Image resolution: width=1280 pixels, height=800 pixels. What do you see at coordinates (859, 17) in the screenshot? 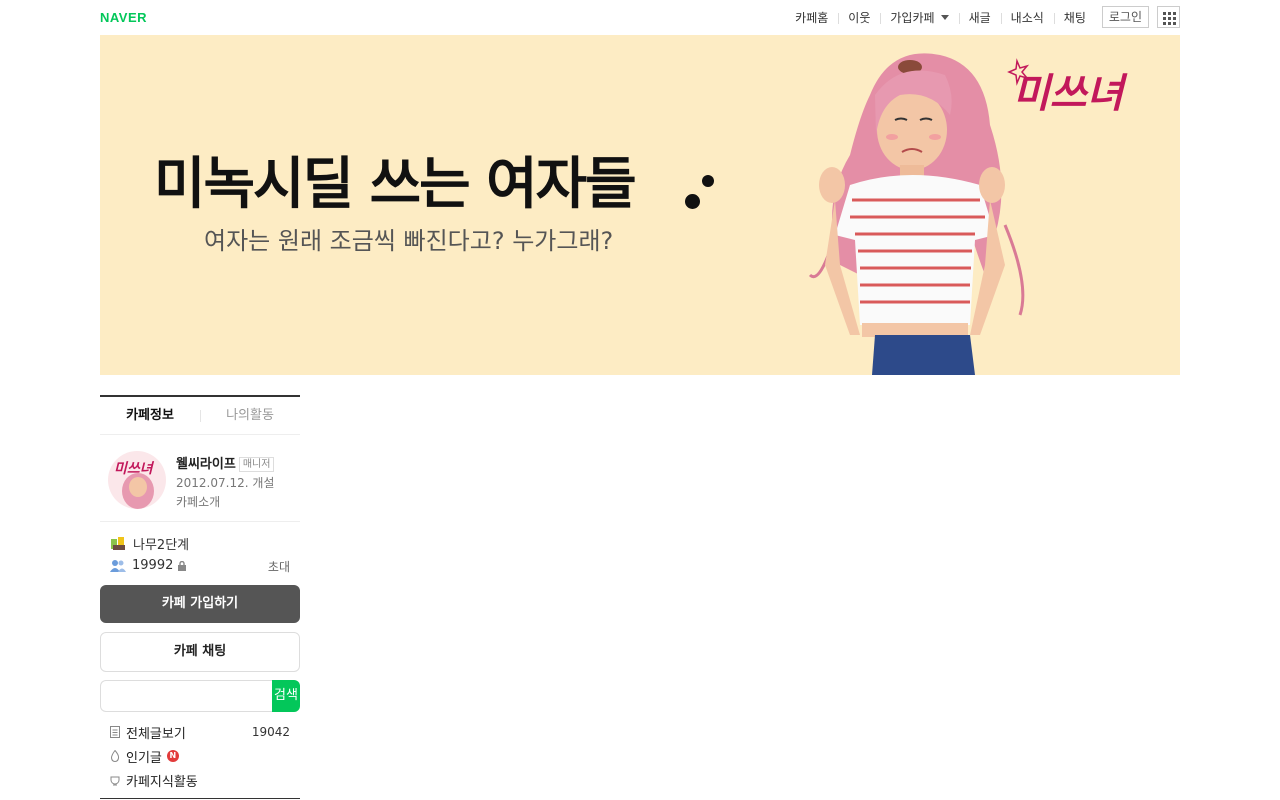
I see `nav-neighbors: 이웃` at bounding box center [859, 17].